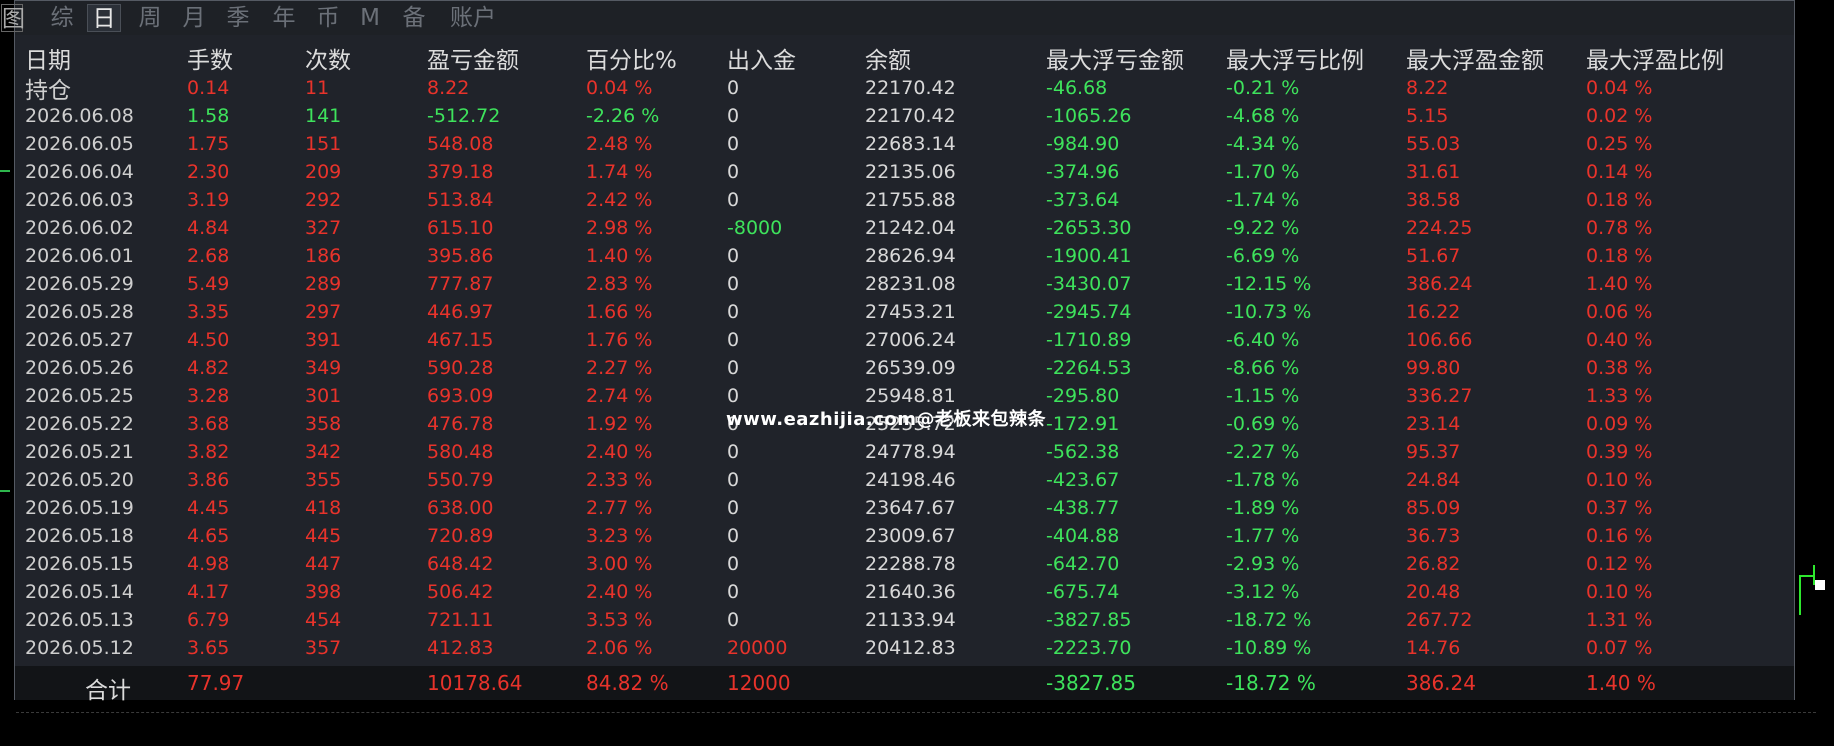 This screenshot has height=746, width=1834. What do you see at coordinates (210, 58) in the screenshot?
I see `column-header: 手数` at bounding box center [210, 58].